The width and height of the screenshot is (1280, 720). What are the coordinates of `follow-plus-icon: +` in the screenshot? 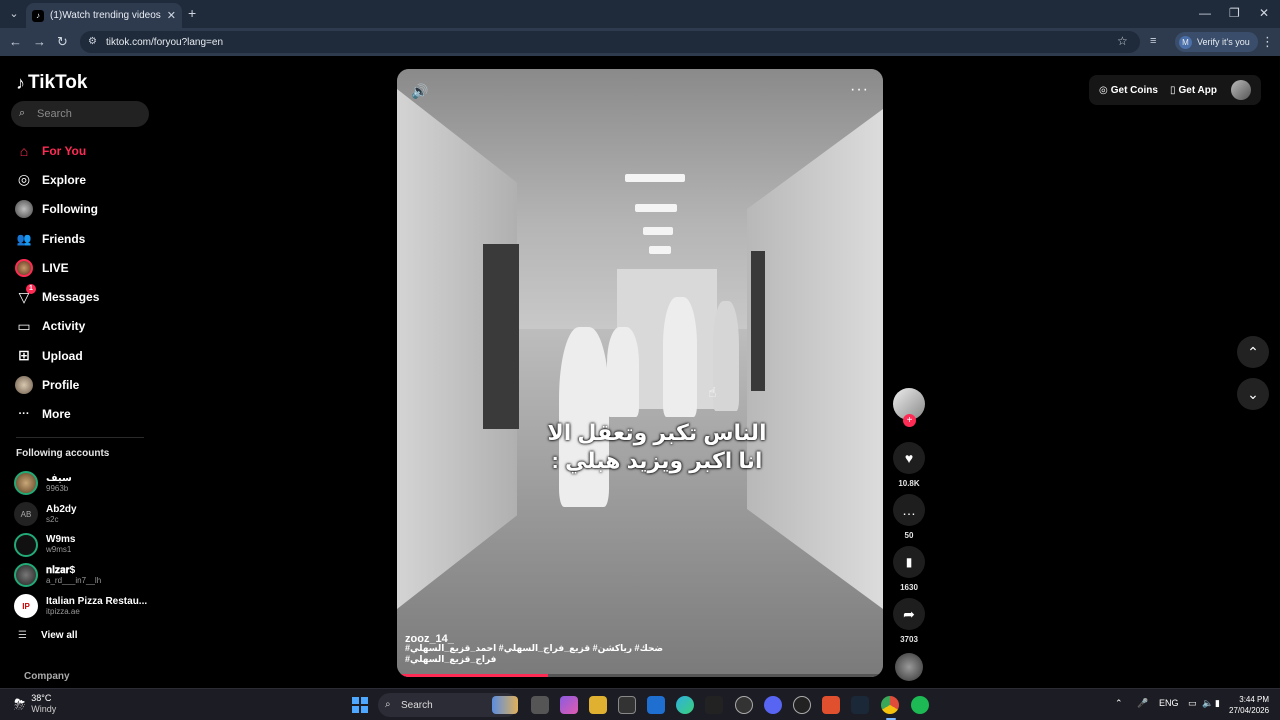 It's located at (909, 420).